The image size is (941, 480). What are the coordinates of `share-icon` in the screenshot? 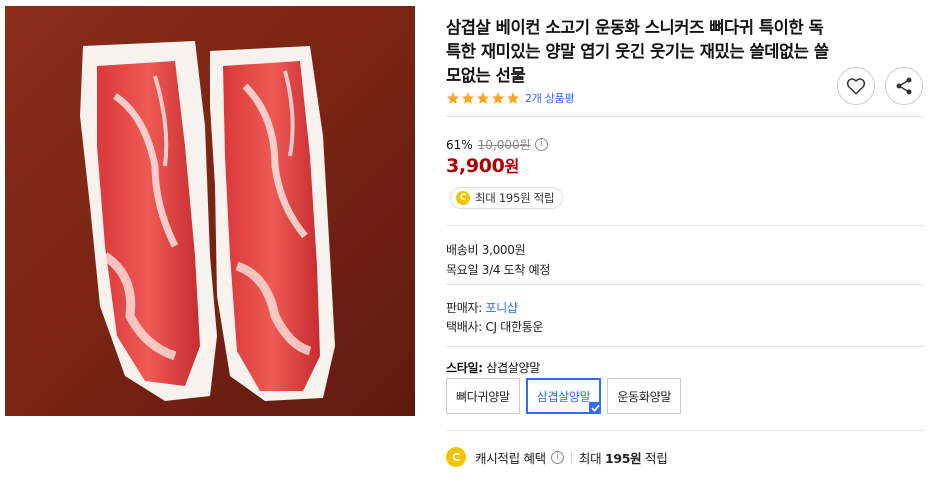 It's located at (904, 86).